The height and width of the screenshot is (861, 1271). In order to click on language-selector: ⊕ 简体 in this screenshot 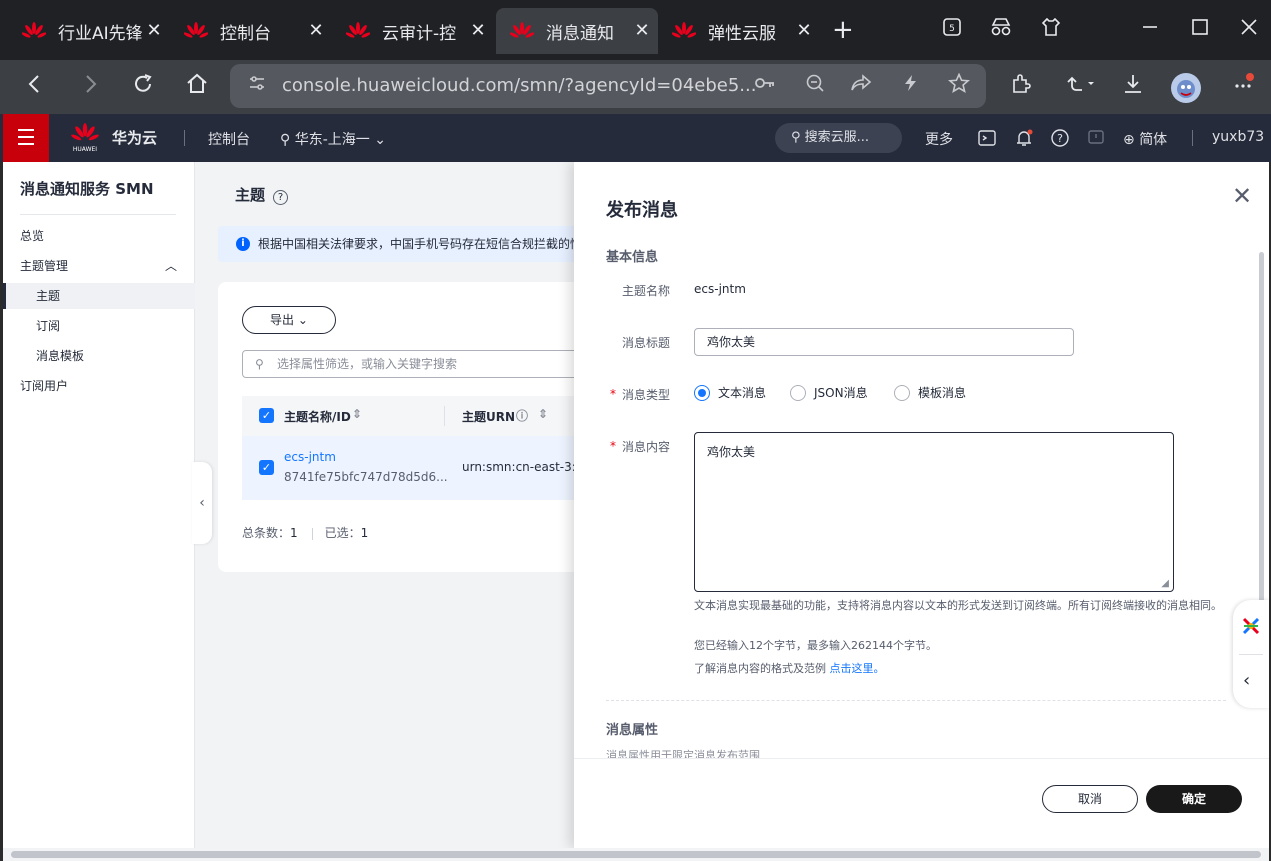, I will do `click(1145, 139)`.